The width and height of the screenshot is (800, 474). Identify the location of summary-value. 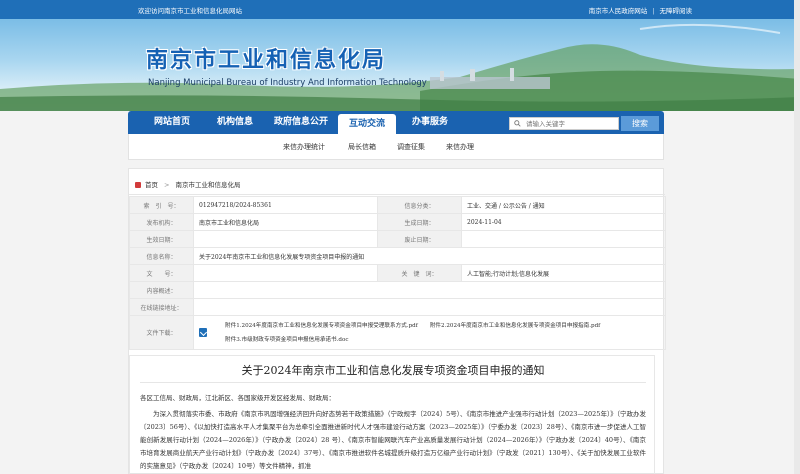
(429, 290).